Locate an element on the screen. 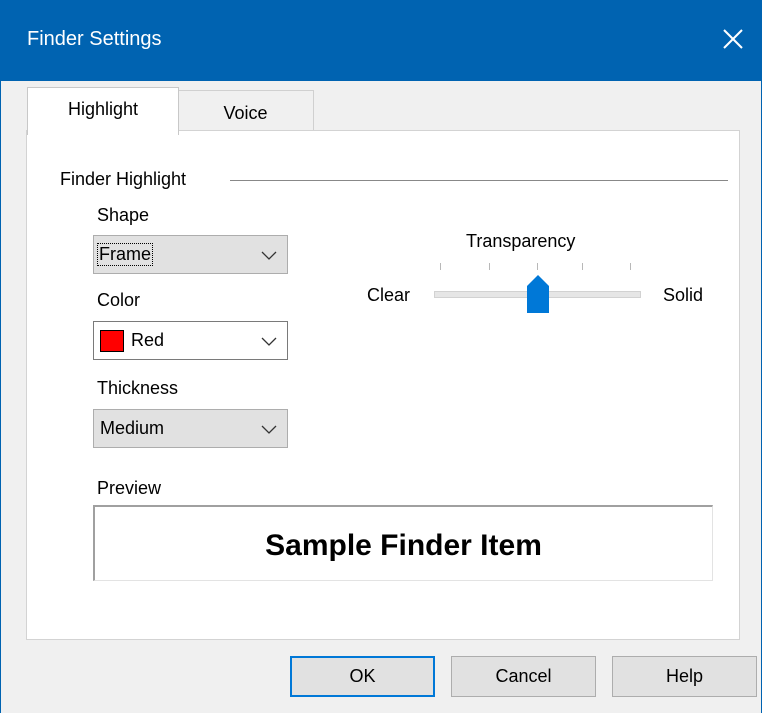  preview-label: Preview is located at coordinates (129, 488).